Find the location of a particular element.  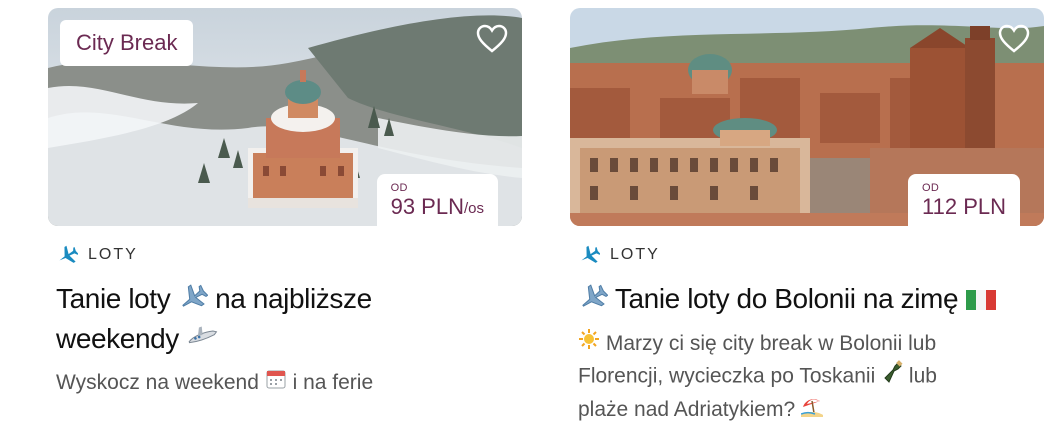

price-badge: OD 112 PLN is located at coordinates (964, 200).